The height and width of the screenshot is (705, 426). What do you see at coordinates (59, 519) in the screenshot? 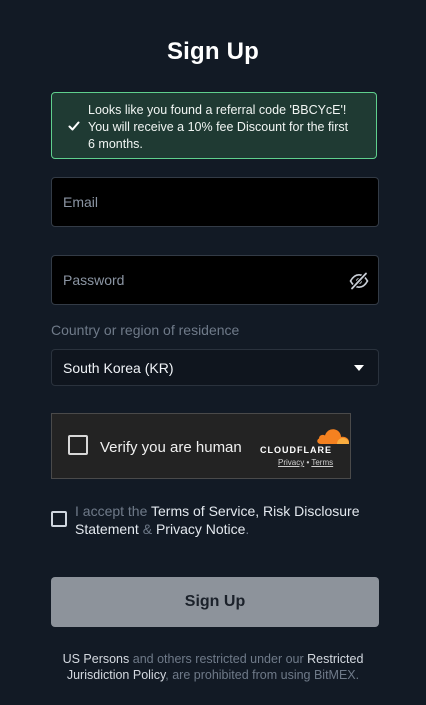
I see `terms-checkbox` at bounding box center [59, 519].